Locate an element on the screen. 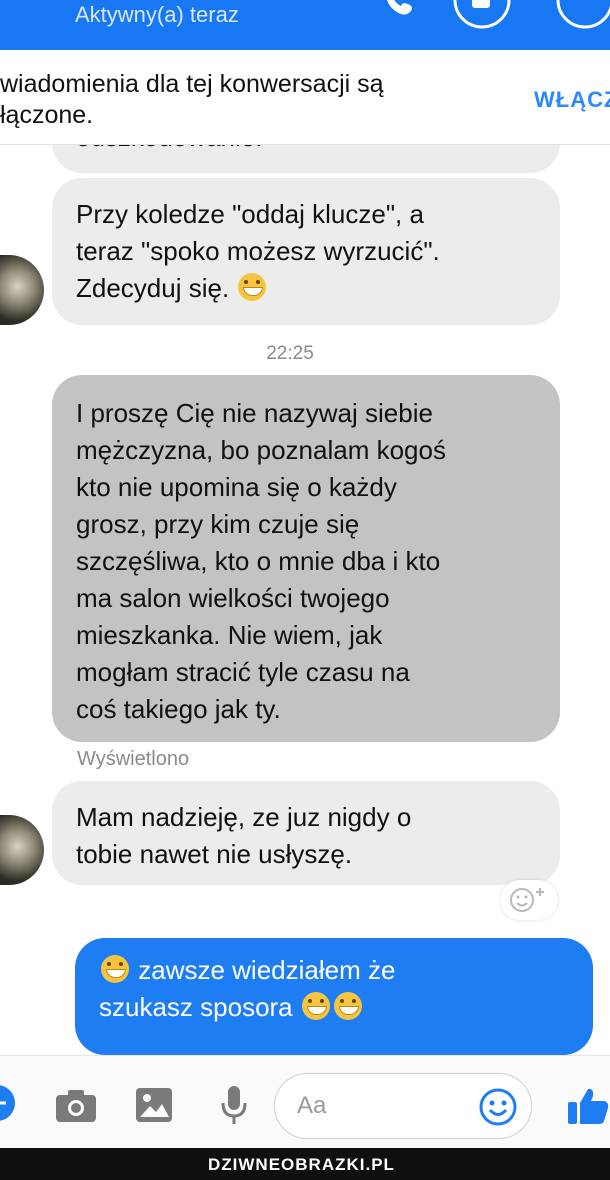 The image size is (610, 1180). message-line: mogłam stracić tyle czasu na is located at coordinates (243, 672).